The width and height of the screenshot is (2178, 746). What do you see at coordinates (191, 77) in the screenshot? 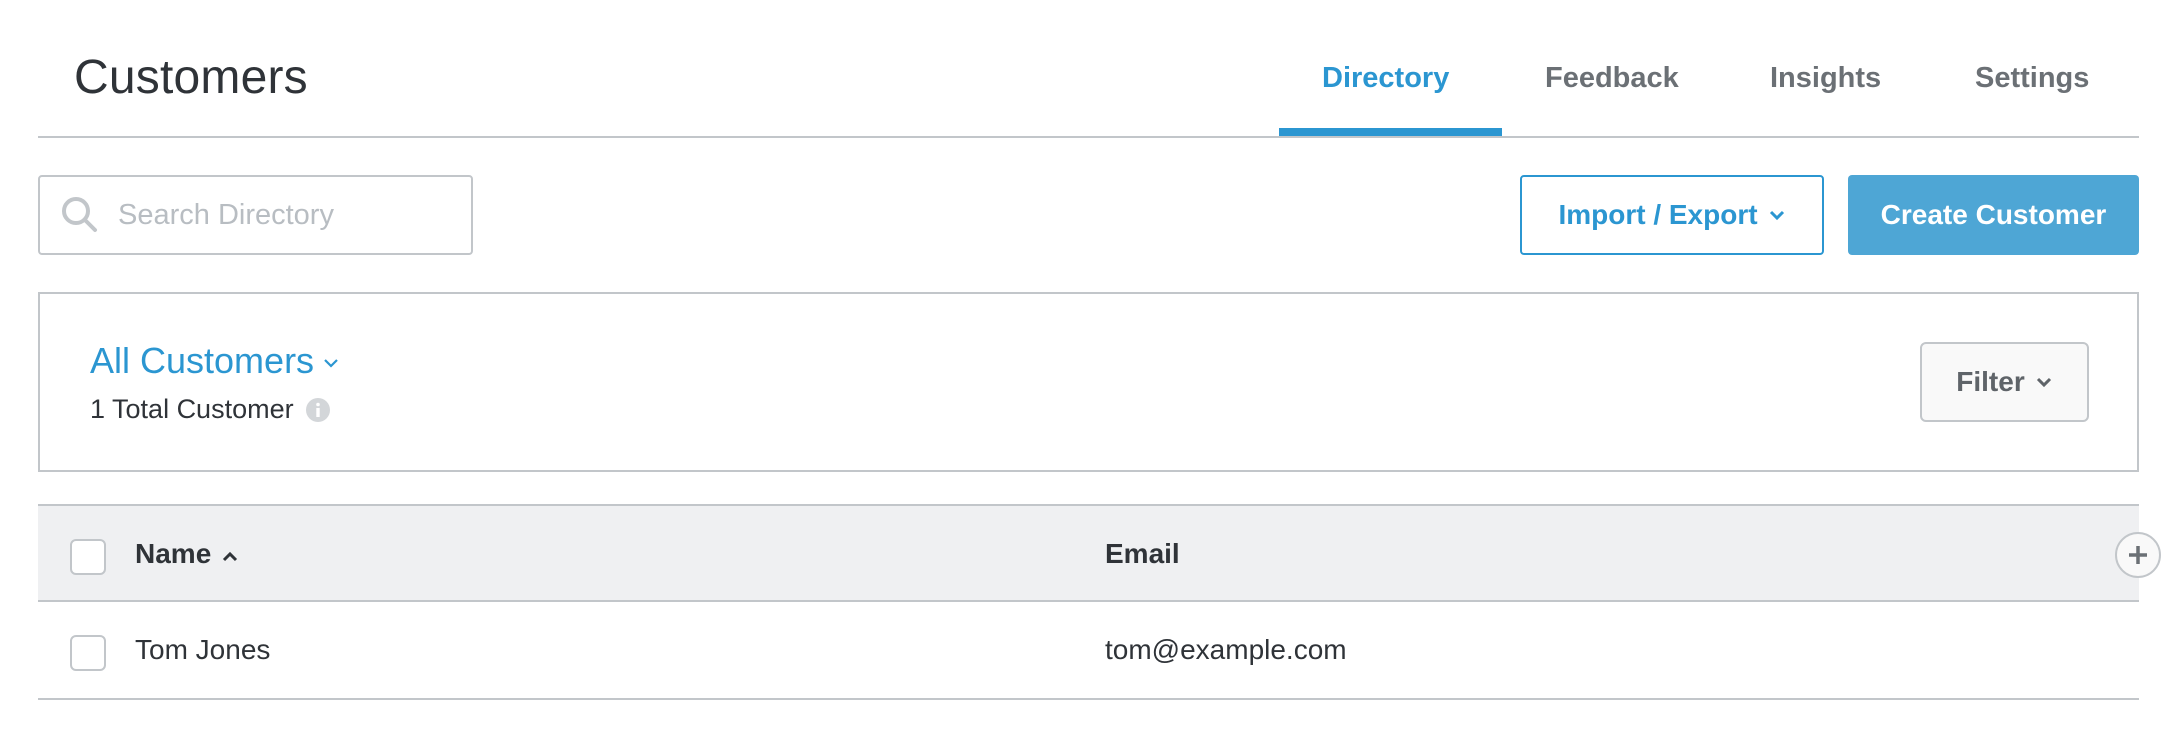
I see `page-title: Customers` at bounding box center [191, 77].